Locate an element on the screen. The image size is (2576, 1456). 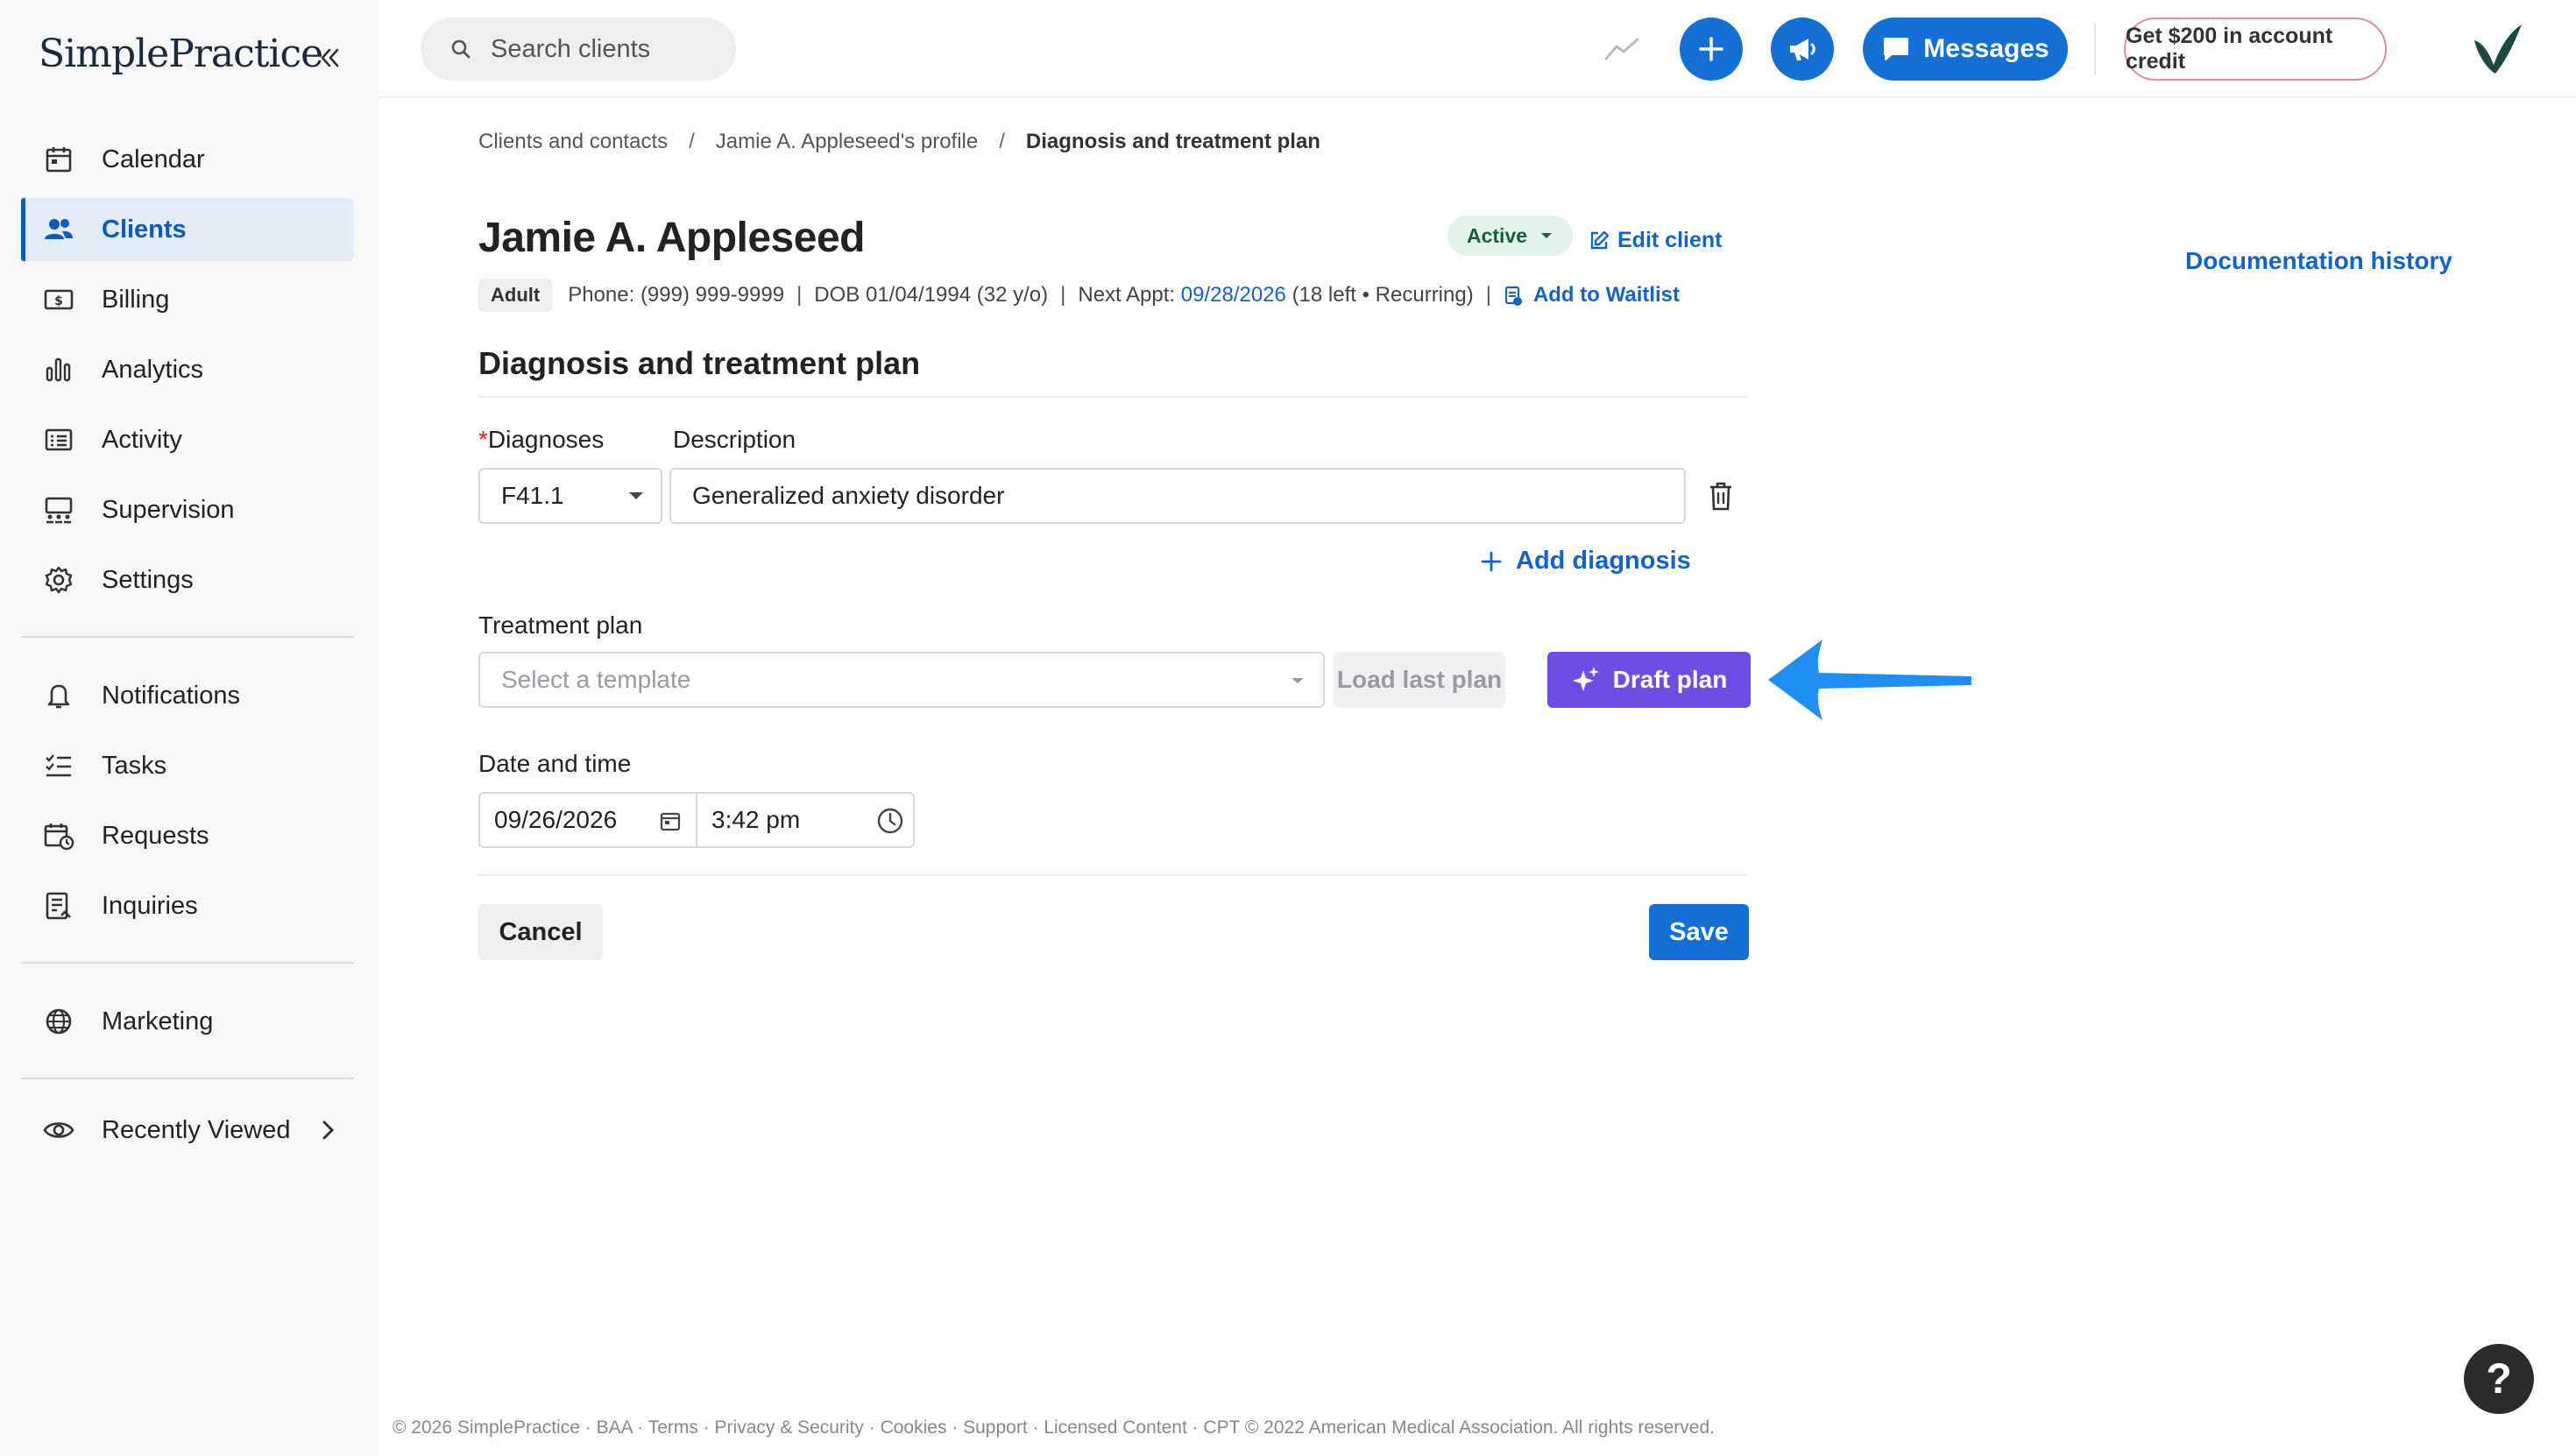
globe-icon is located at coordinates (58, 1021).